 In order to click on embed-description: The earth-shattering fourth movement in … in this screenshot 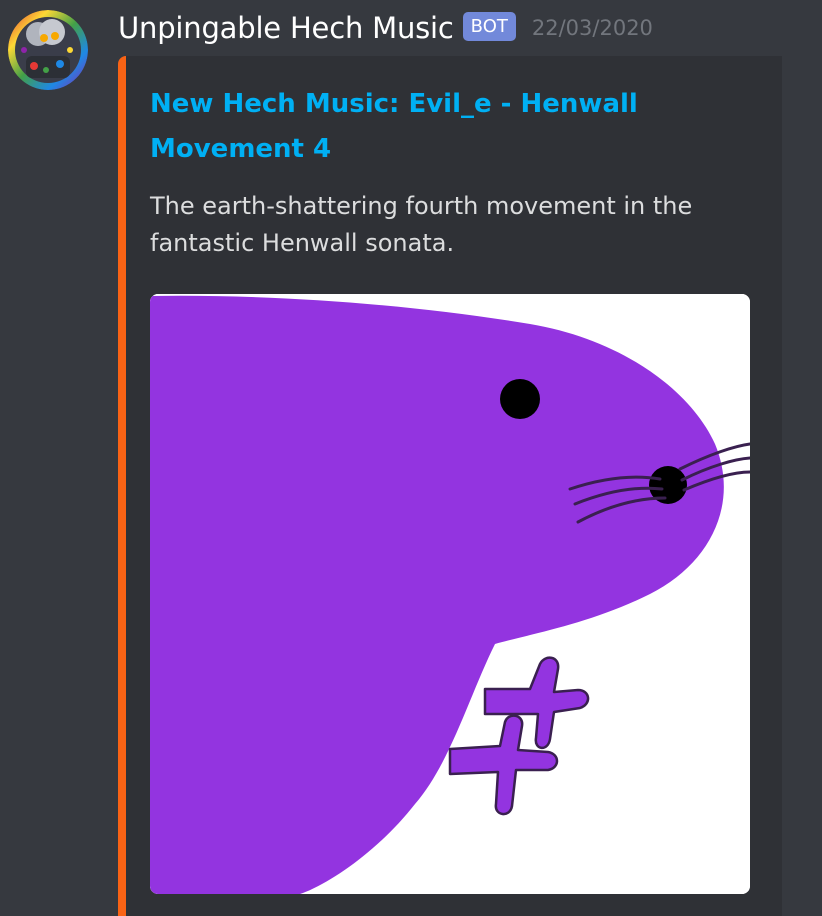, I will do `click(421, 224)`.